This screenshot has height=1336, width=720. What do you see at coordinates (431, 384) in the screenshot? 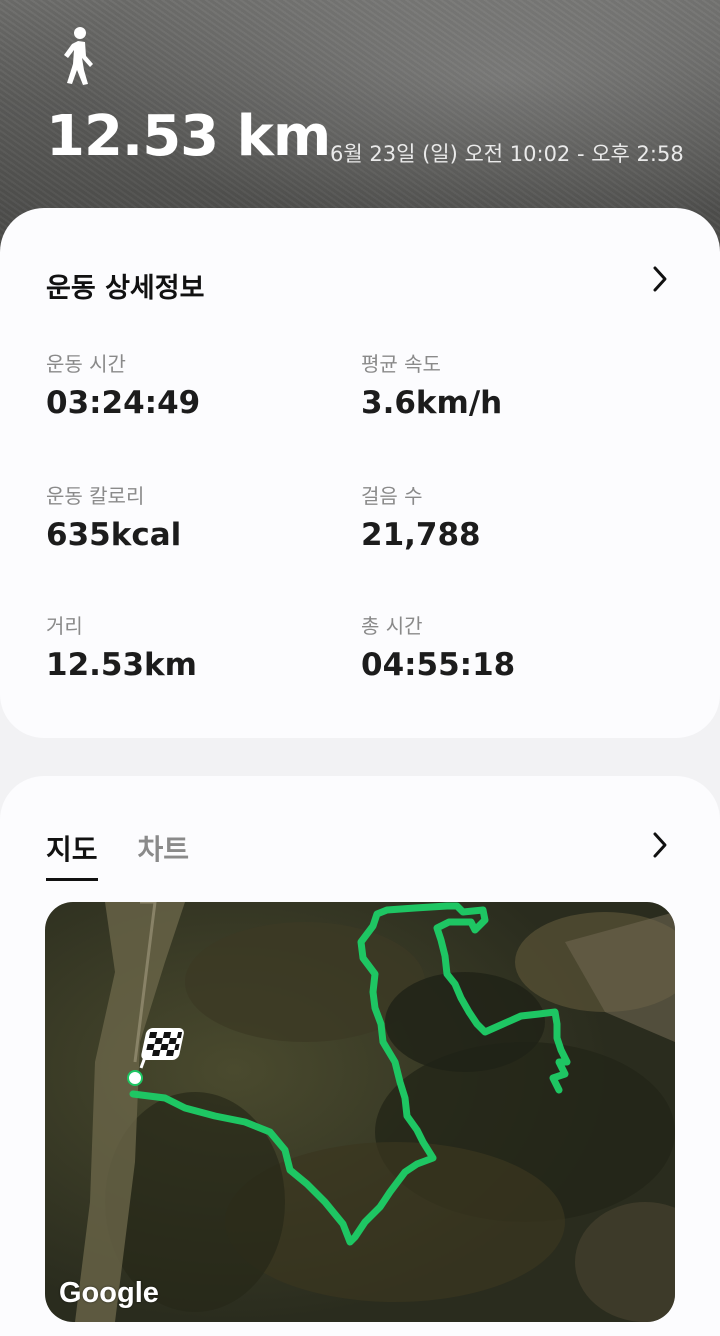
I see `stat-average-speed: 평균 속도 3.6km/h` at bounding box center [431, 384].